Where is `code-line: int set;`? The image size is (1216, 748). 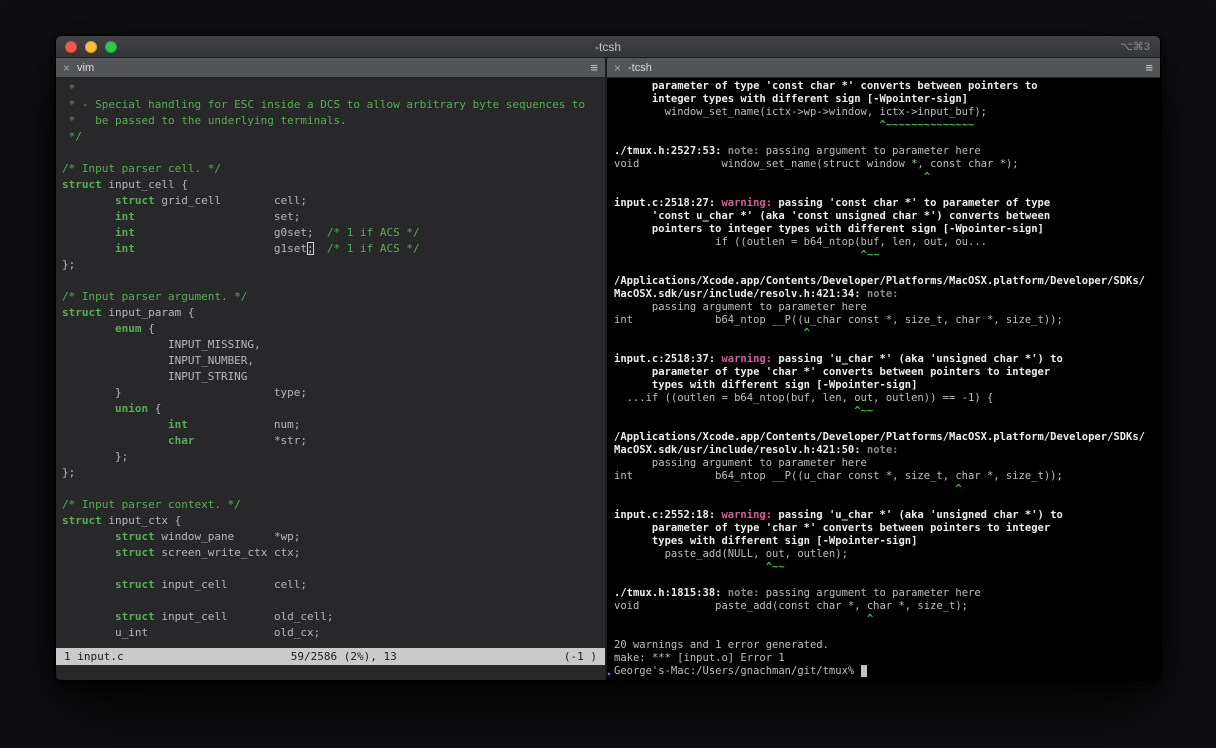 code-line: int set; is located at coordinates (207, 216).